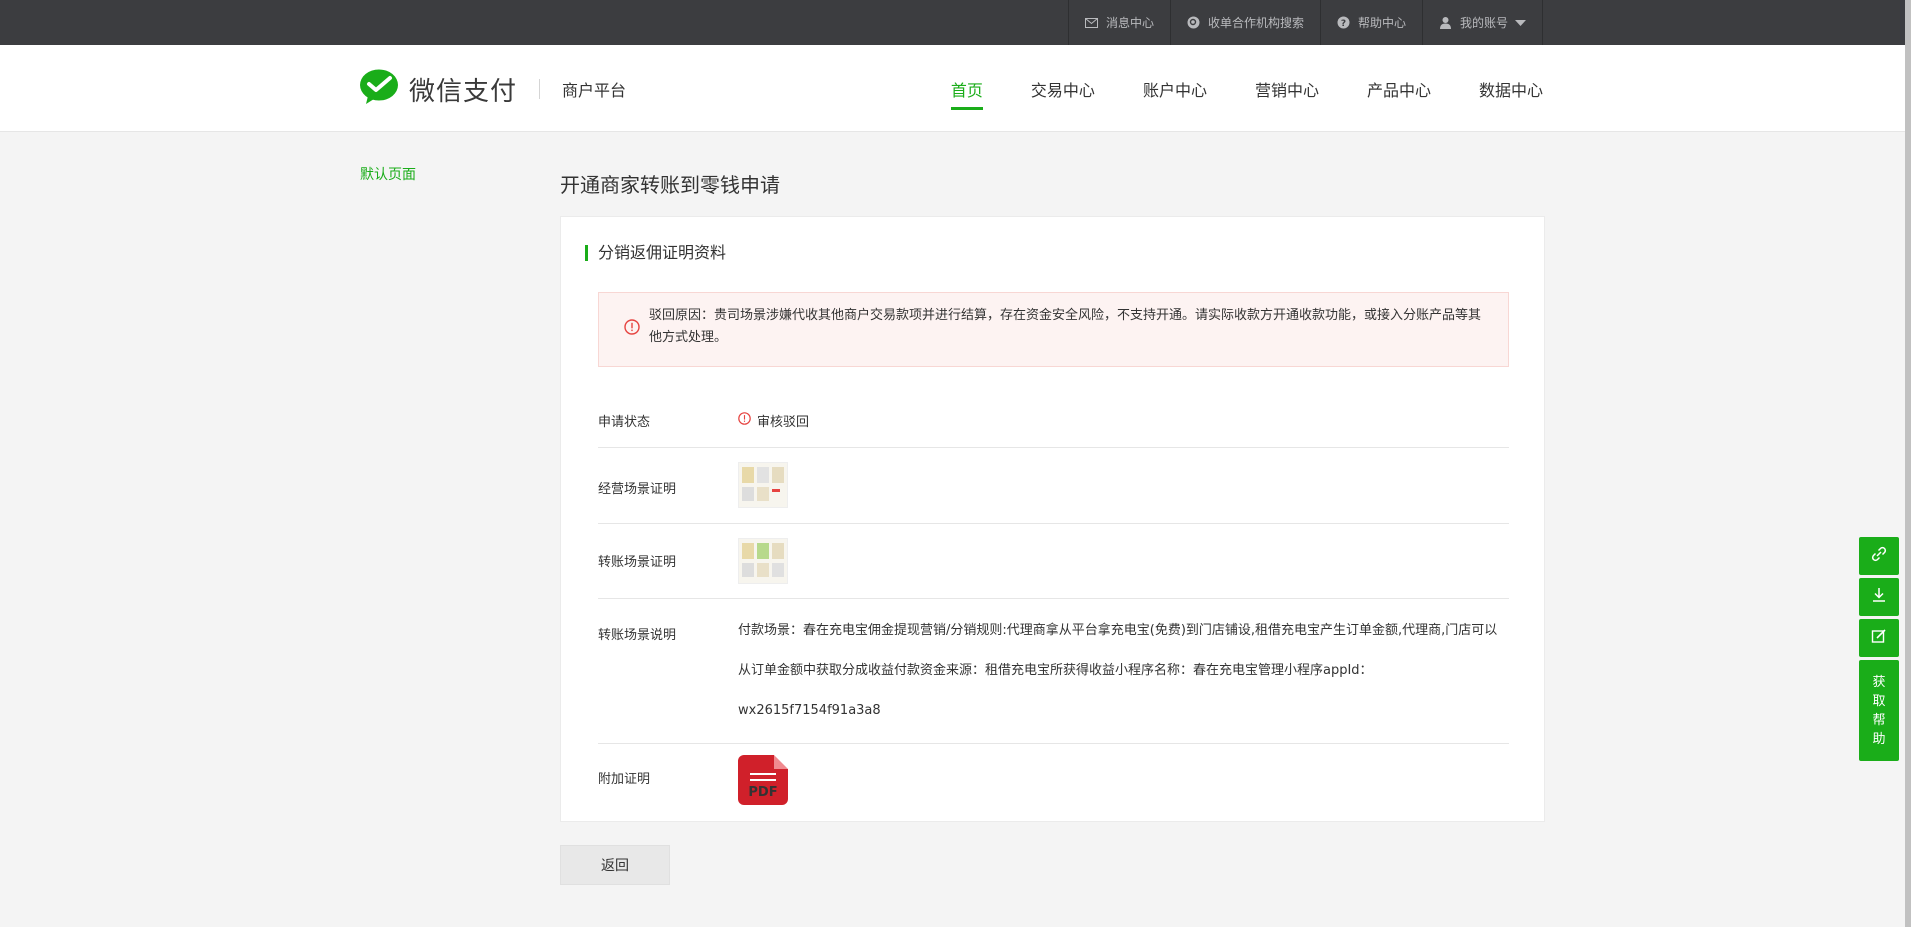 This screenshot has height=927, width=1911. I want to click on edit-icon, so click(1879, 638).